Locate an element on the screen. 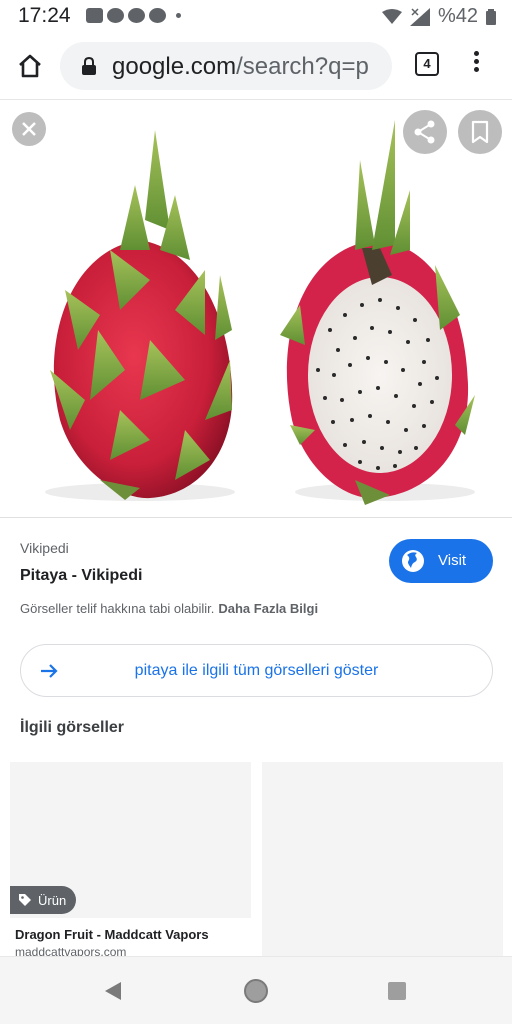 This screenshot has height=1024, width=512. browser-toolbar: google.com/search?q=p 4 is located at coordinates (256, 66).